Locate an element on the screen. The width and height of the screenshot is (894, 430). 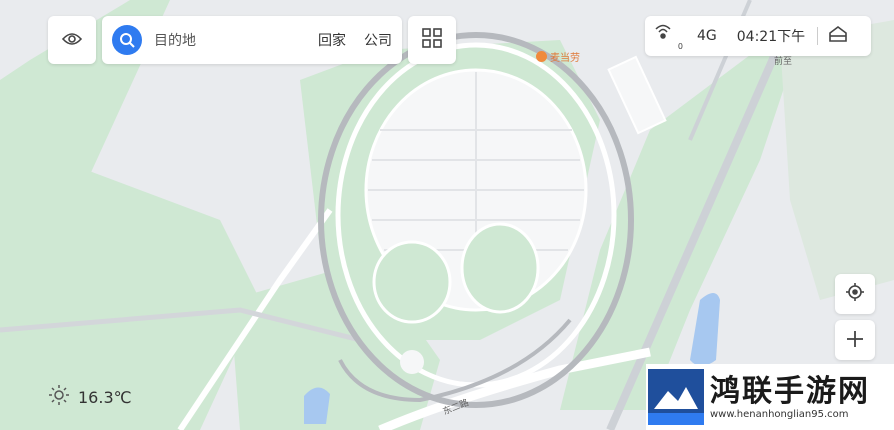
roundabout is located at coordinates (412, 362).